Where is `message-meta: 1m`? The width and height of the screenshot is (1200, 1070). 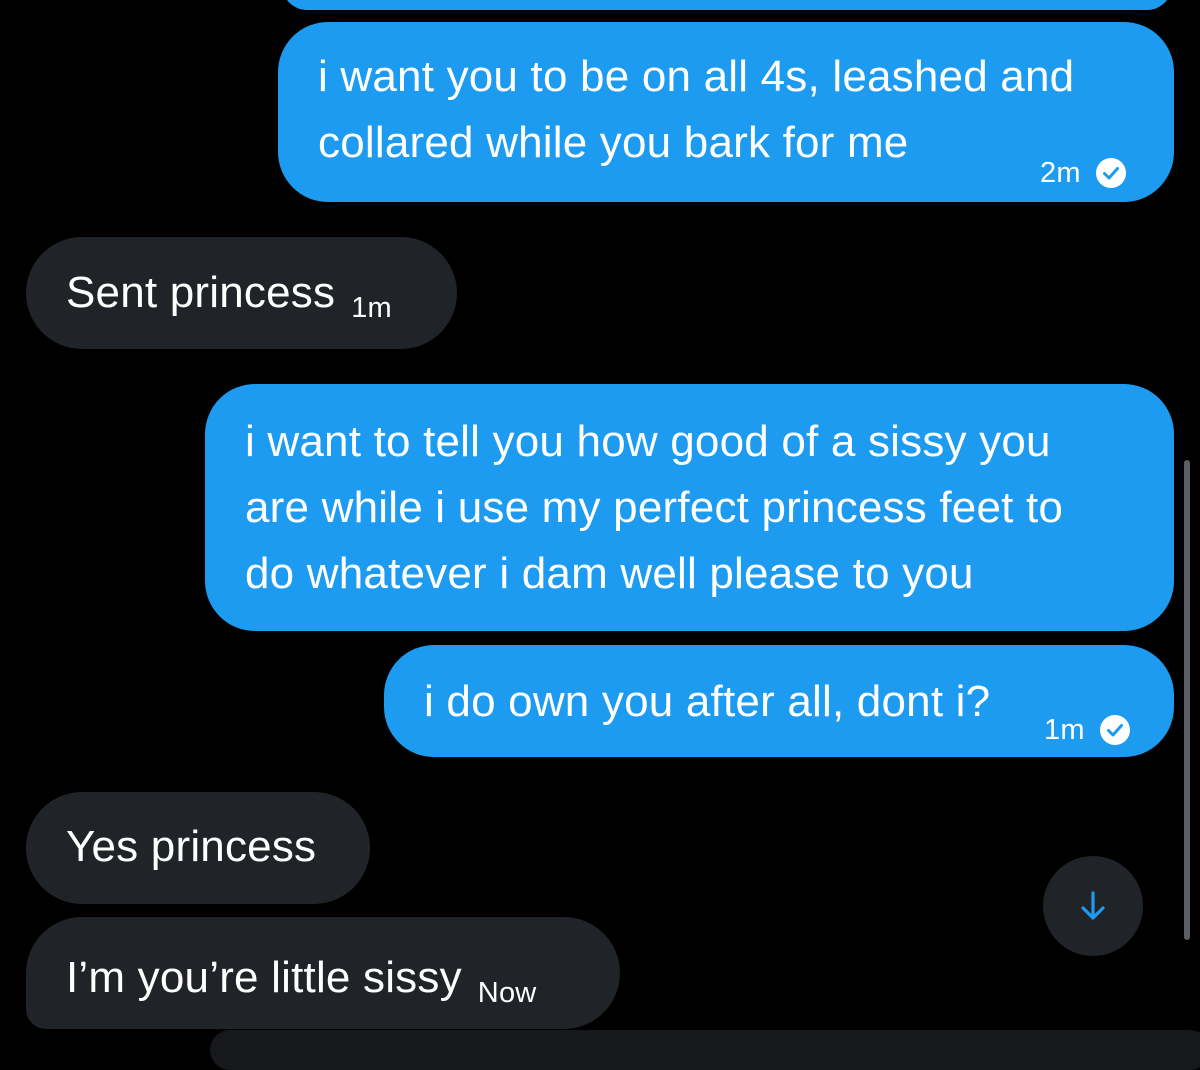 message-meta: 1m is located at coordinates (1087, 730).